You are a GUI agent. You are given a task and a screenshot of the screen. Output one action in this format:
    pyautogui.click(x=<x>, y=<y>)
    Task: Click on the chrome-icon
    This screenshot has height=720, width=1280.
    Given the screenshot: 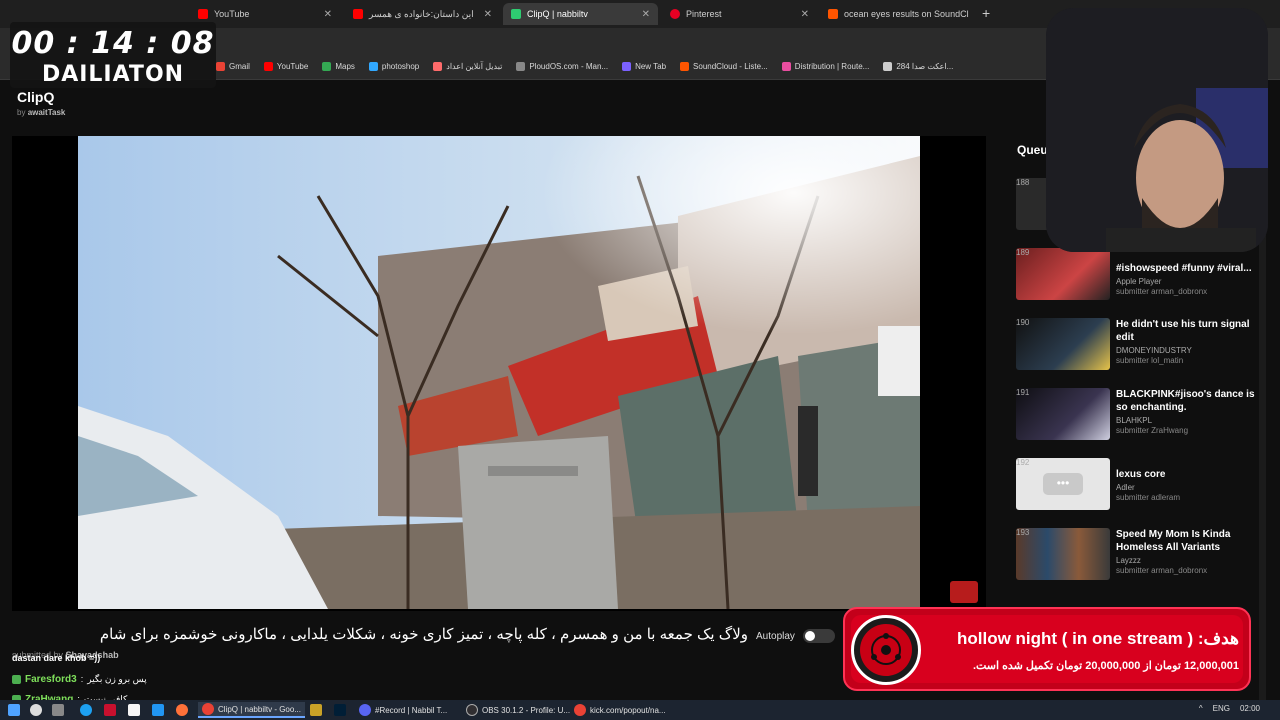 What is the action you would take?
    pyautogui.click(x=208, y=709)
    